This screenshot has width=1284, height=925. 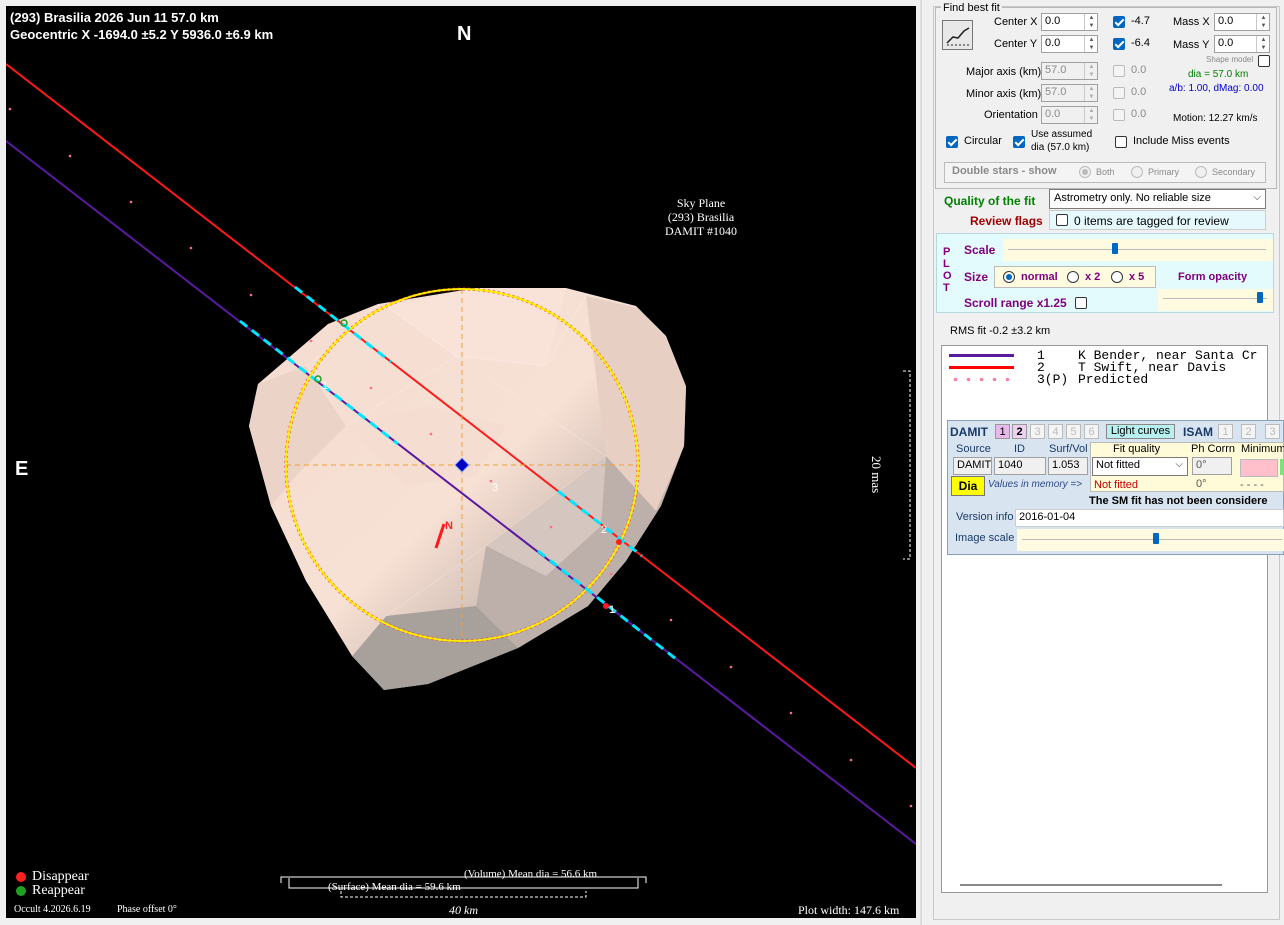 What do you see at coordinates (1140, 431) in the screenshot?
I see `light-curves-button: Light curves` at bounding box center [1140, 431].